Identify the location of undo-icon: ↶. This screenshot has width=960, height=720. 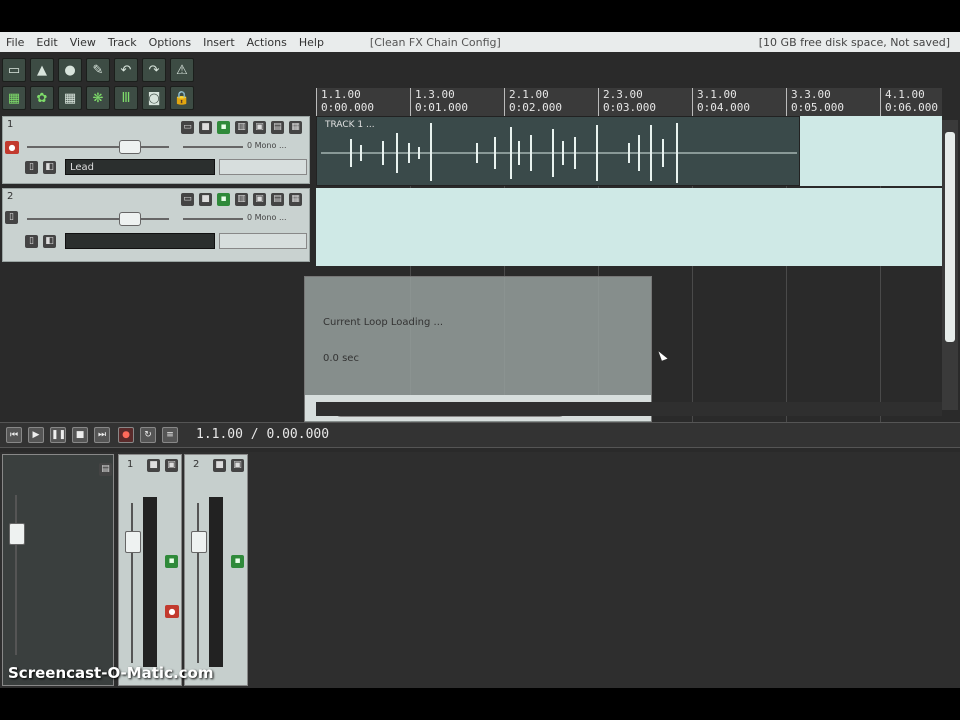
(126, 70).